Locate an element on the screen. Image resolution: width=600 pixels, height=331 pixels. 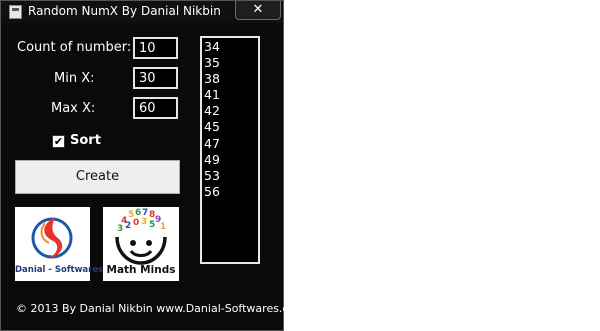
list-item: 53 is located at coordinates (230, 176).